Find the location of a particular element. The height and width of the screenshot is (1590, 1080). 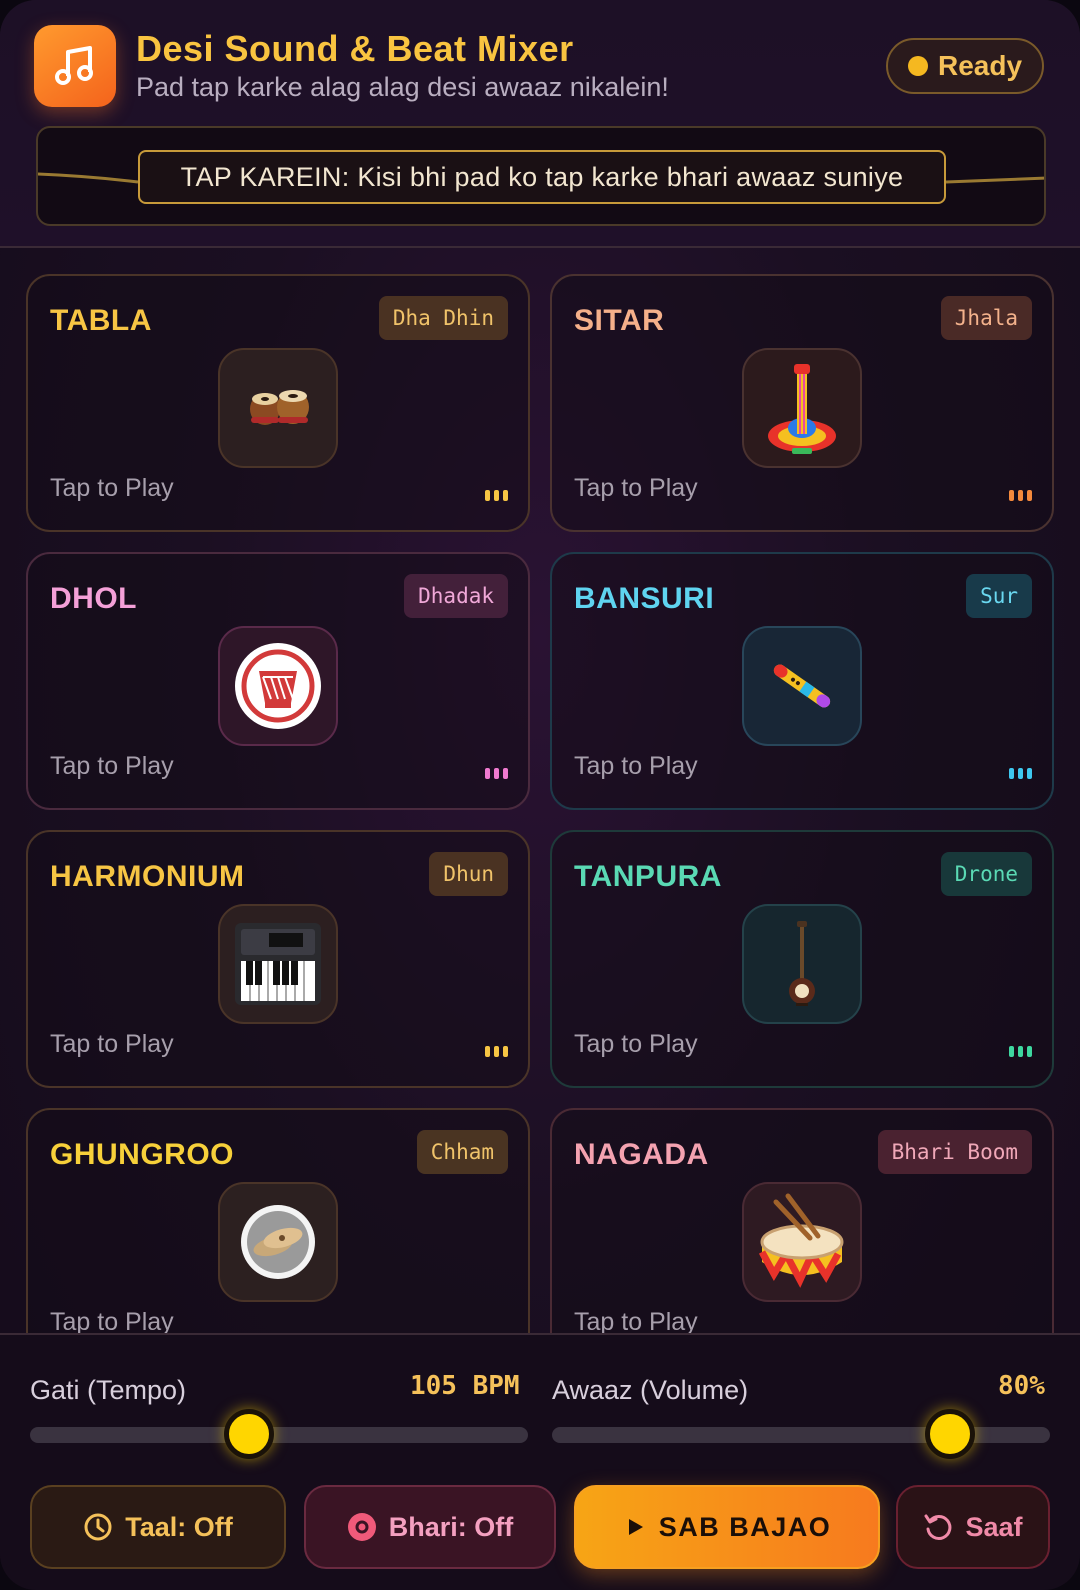

pad-tag: Bhari Boom is located at coordinates (954, 1152).